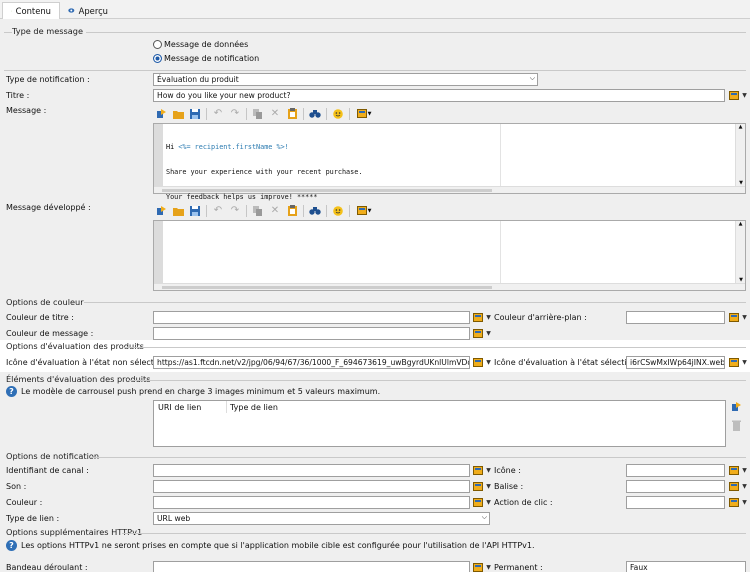  I want to click on message-color-input, so click(311, 333).